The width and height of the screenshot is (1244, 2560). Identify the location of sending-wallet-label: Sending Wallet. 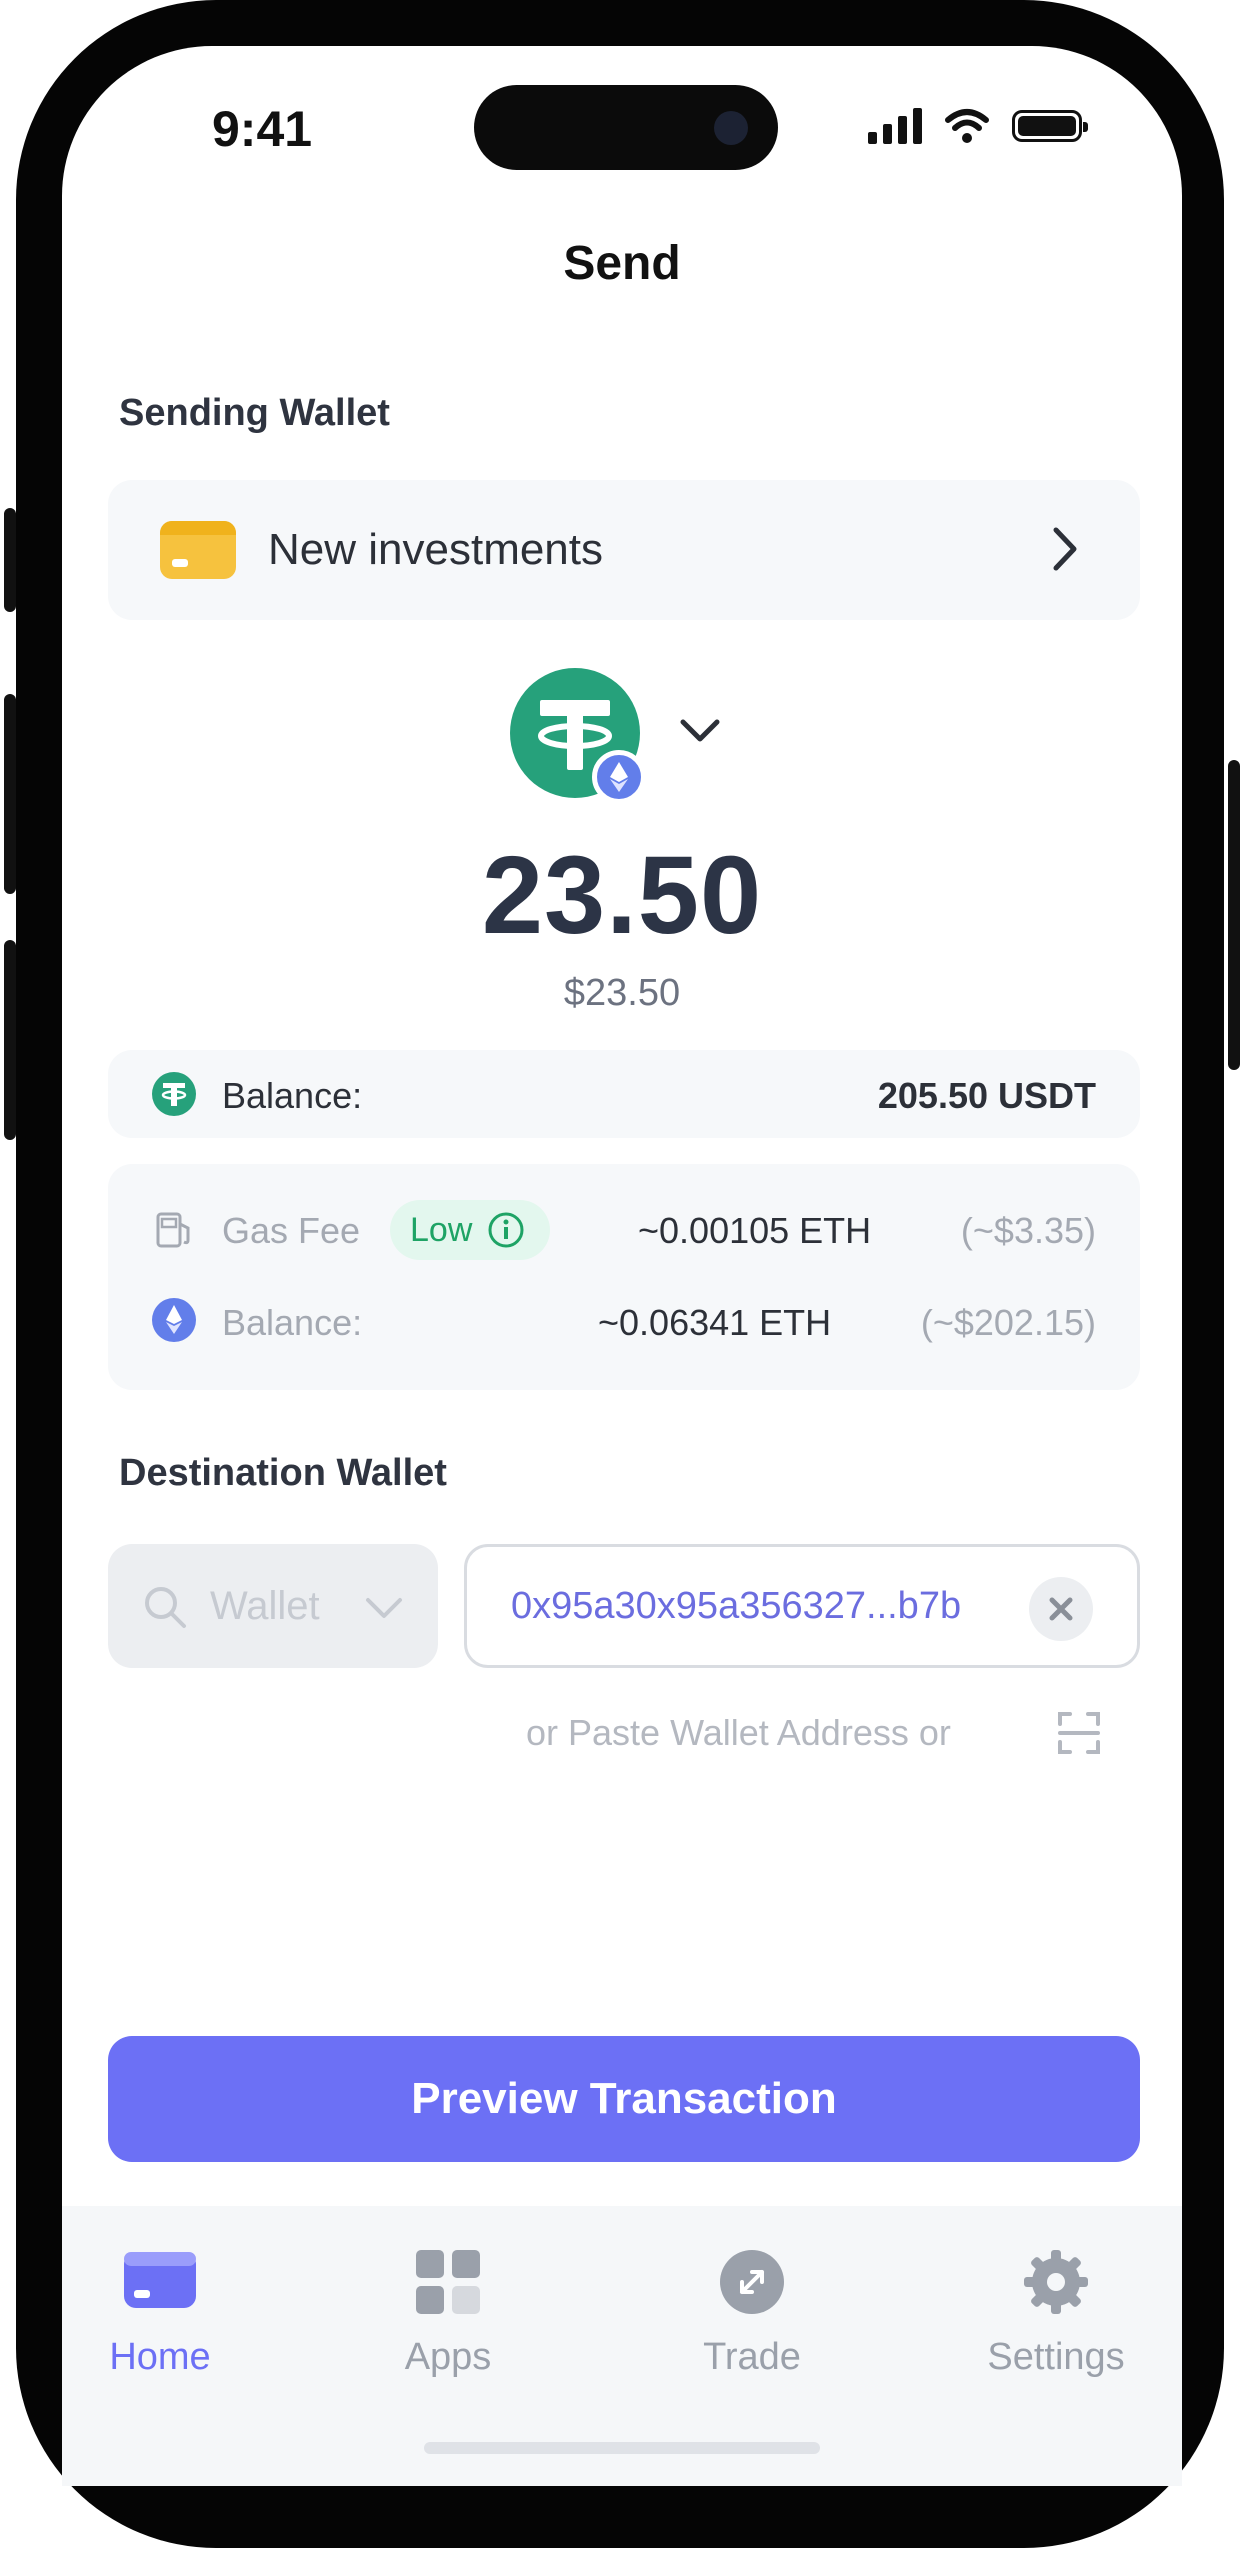
(254, 413).